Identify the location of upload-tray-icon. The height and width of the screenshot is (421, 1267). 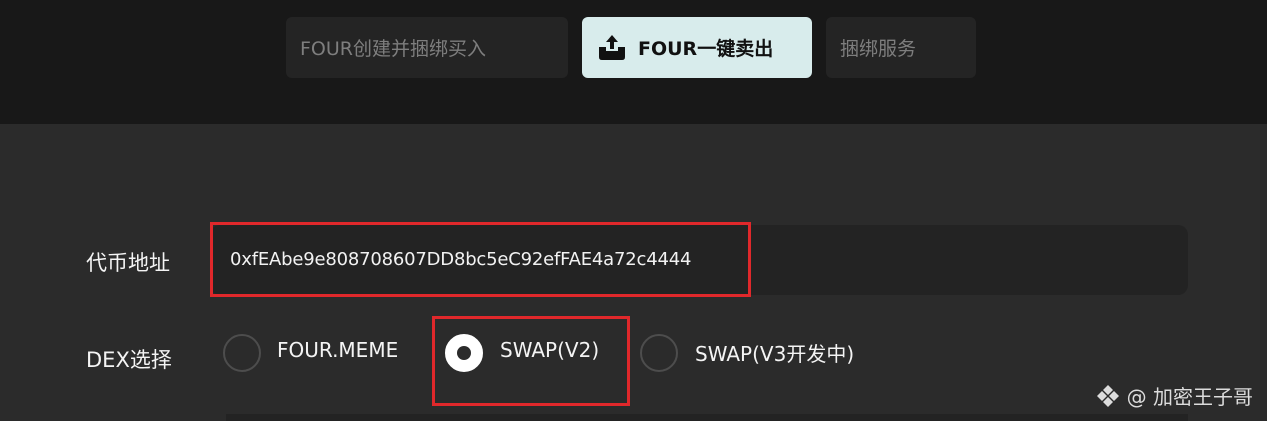
(612, 48).